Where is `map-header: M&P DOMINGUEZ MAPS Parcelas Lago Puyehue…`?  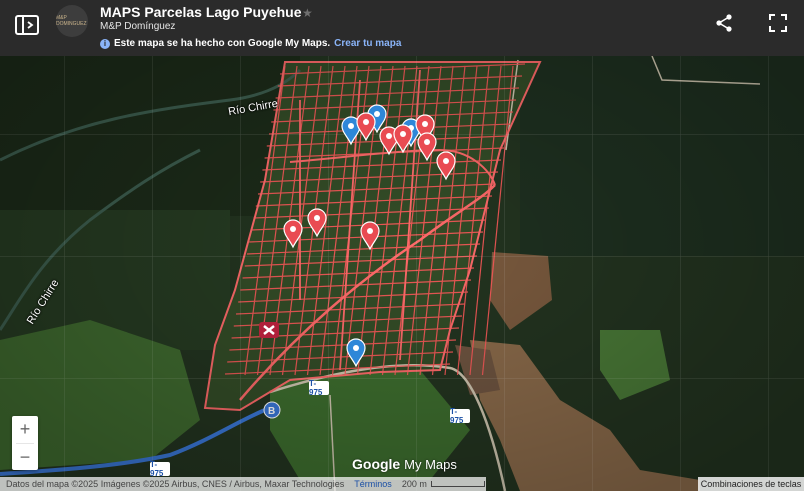
map-header: M&P DOMINGUEZ MAPS Parcelas Lago Puyehue… is located at coordinates (402, 28).